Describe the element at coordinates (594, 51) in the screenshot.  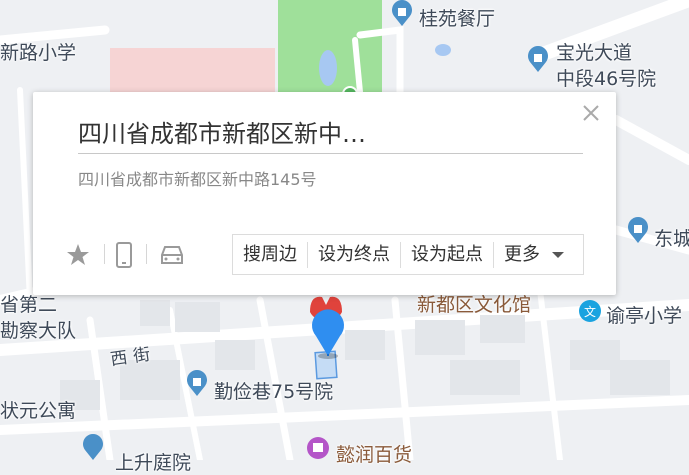
I see `map-label: 宝光大道` at that location.